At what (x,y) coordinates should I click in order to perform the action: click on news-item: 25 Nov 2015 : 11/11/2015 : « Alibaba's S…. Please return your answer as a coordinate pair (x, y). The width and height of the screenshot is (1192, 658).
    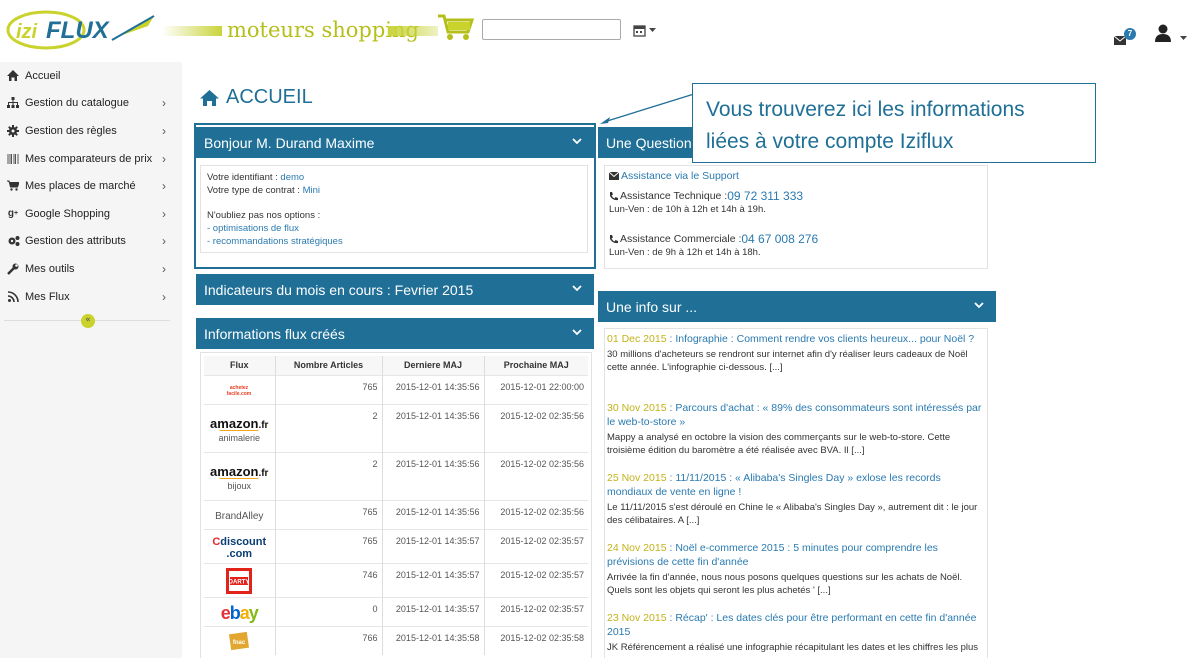
    Looking at the image, I should click on (796, 499).